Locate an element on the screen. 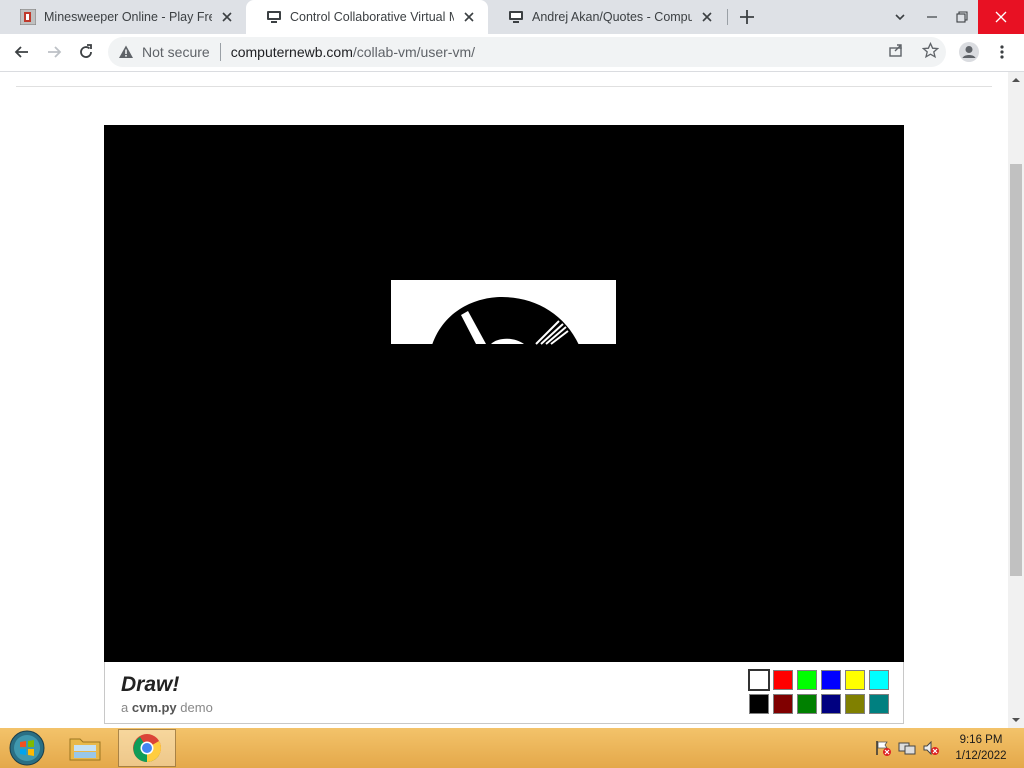 The width and height of the screenshot is (1024, 768). chrome-icon is located at coordinates (147, 748).